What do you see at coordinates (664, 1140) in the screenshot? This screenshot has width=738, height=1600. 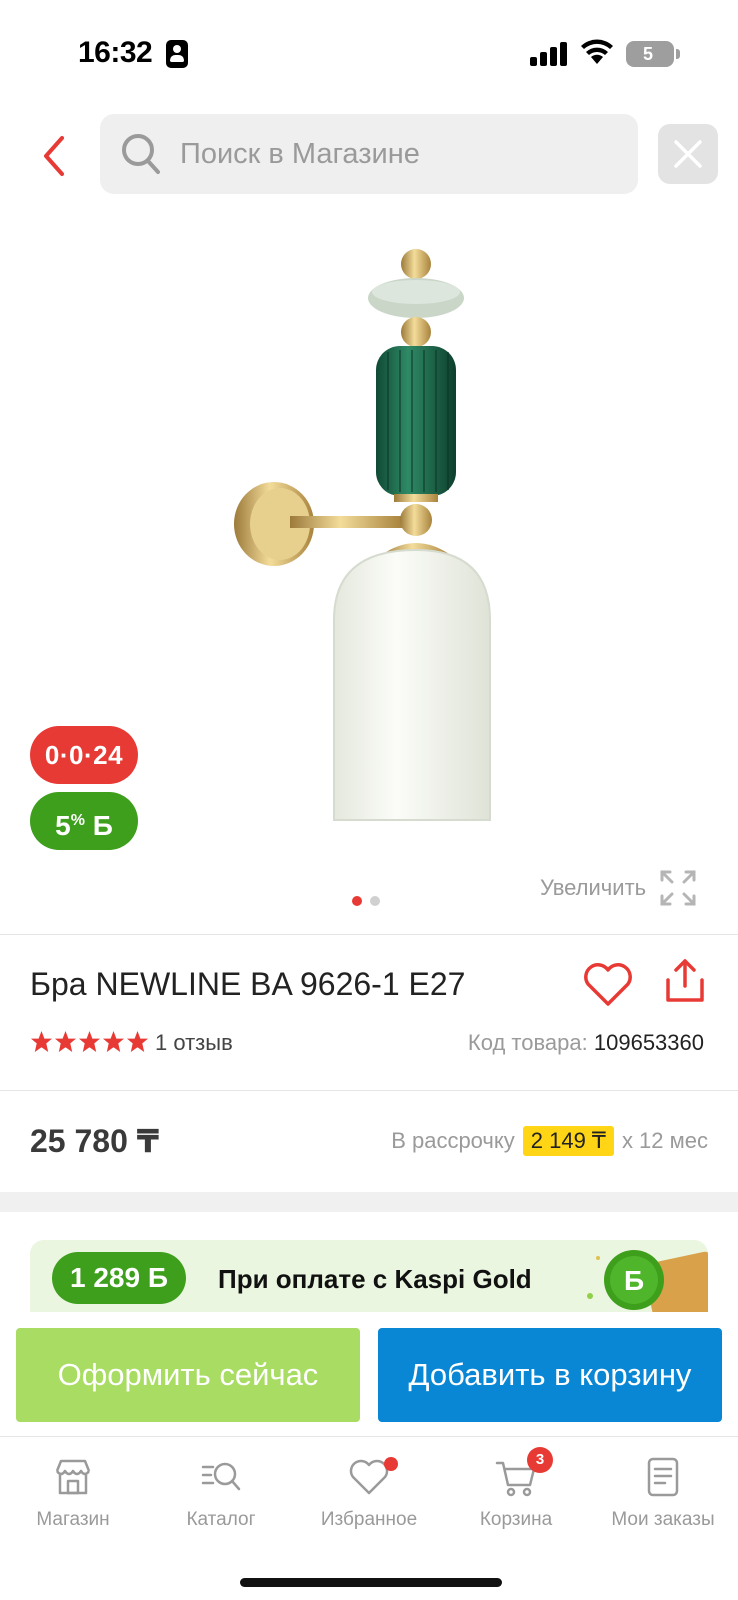 I see `installment-suffix: х 12 мес` at bounding box center [664, 1140].